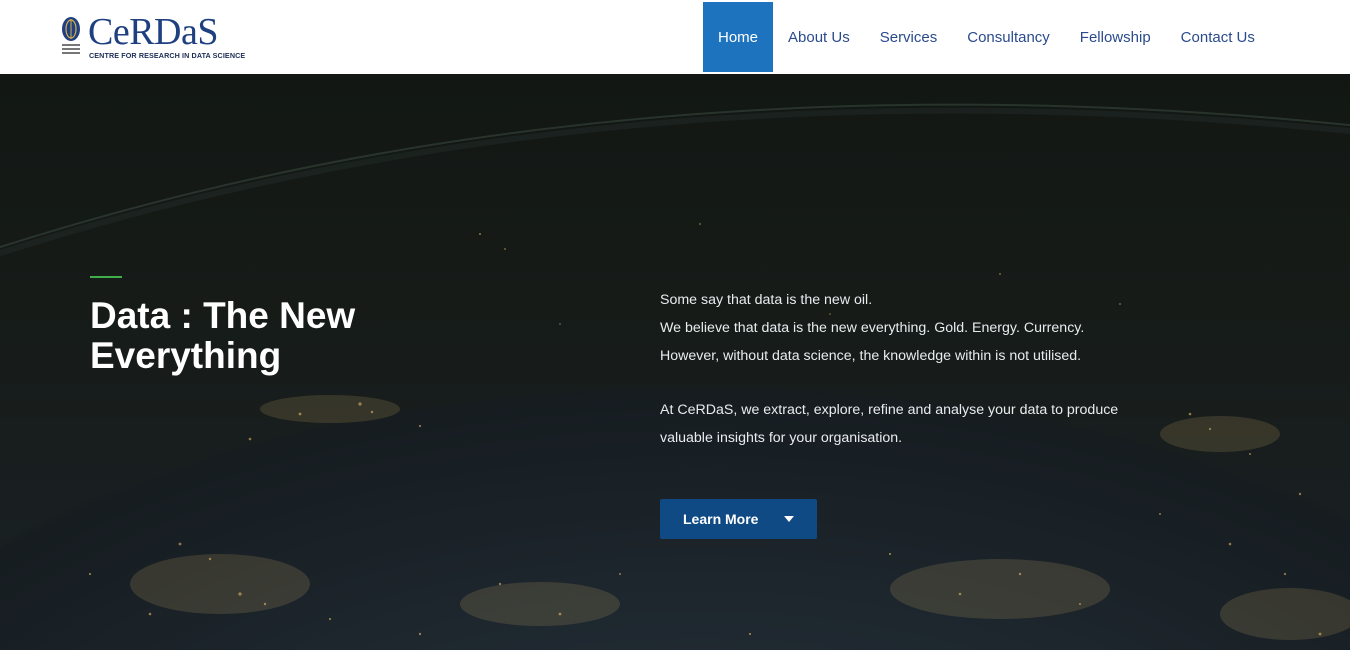  What do you see at coordinates (223, 335) in the screenshot?
I see `hero-title: Data : The New Everything` at bounding box center [223, 335].